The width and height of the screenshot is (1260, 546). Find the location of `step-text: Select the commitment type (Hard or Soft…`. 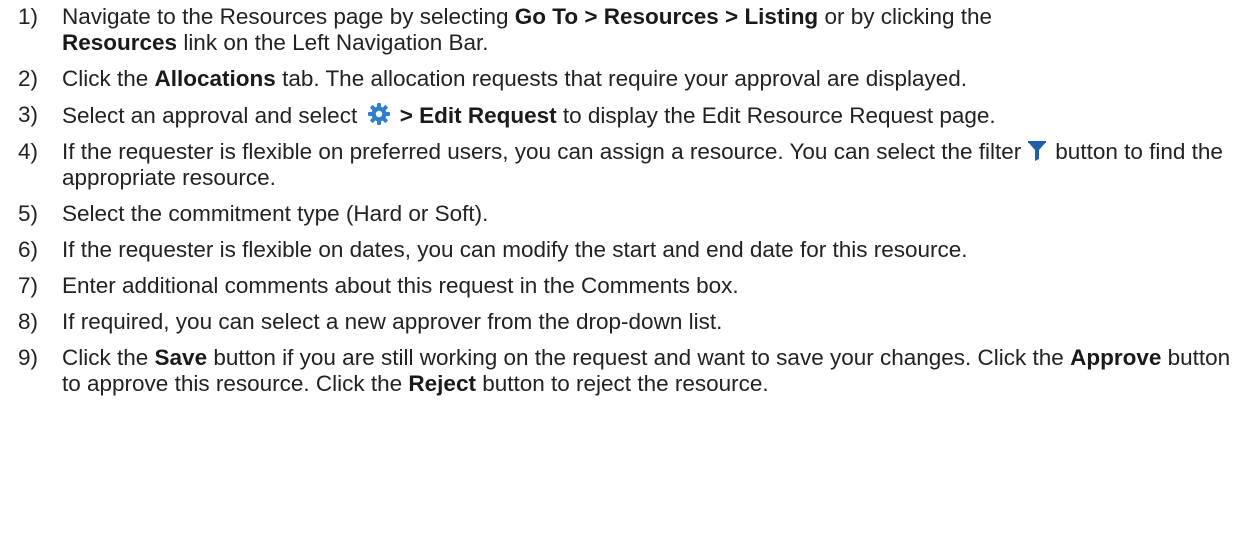

step-text: Select the commitment type (Hard or Soft… is located at coordinates (275, 213).